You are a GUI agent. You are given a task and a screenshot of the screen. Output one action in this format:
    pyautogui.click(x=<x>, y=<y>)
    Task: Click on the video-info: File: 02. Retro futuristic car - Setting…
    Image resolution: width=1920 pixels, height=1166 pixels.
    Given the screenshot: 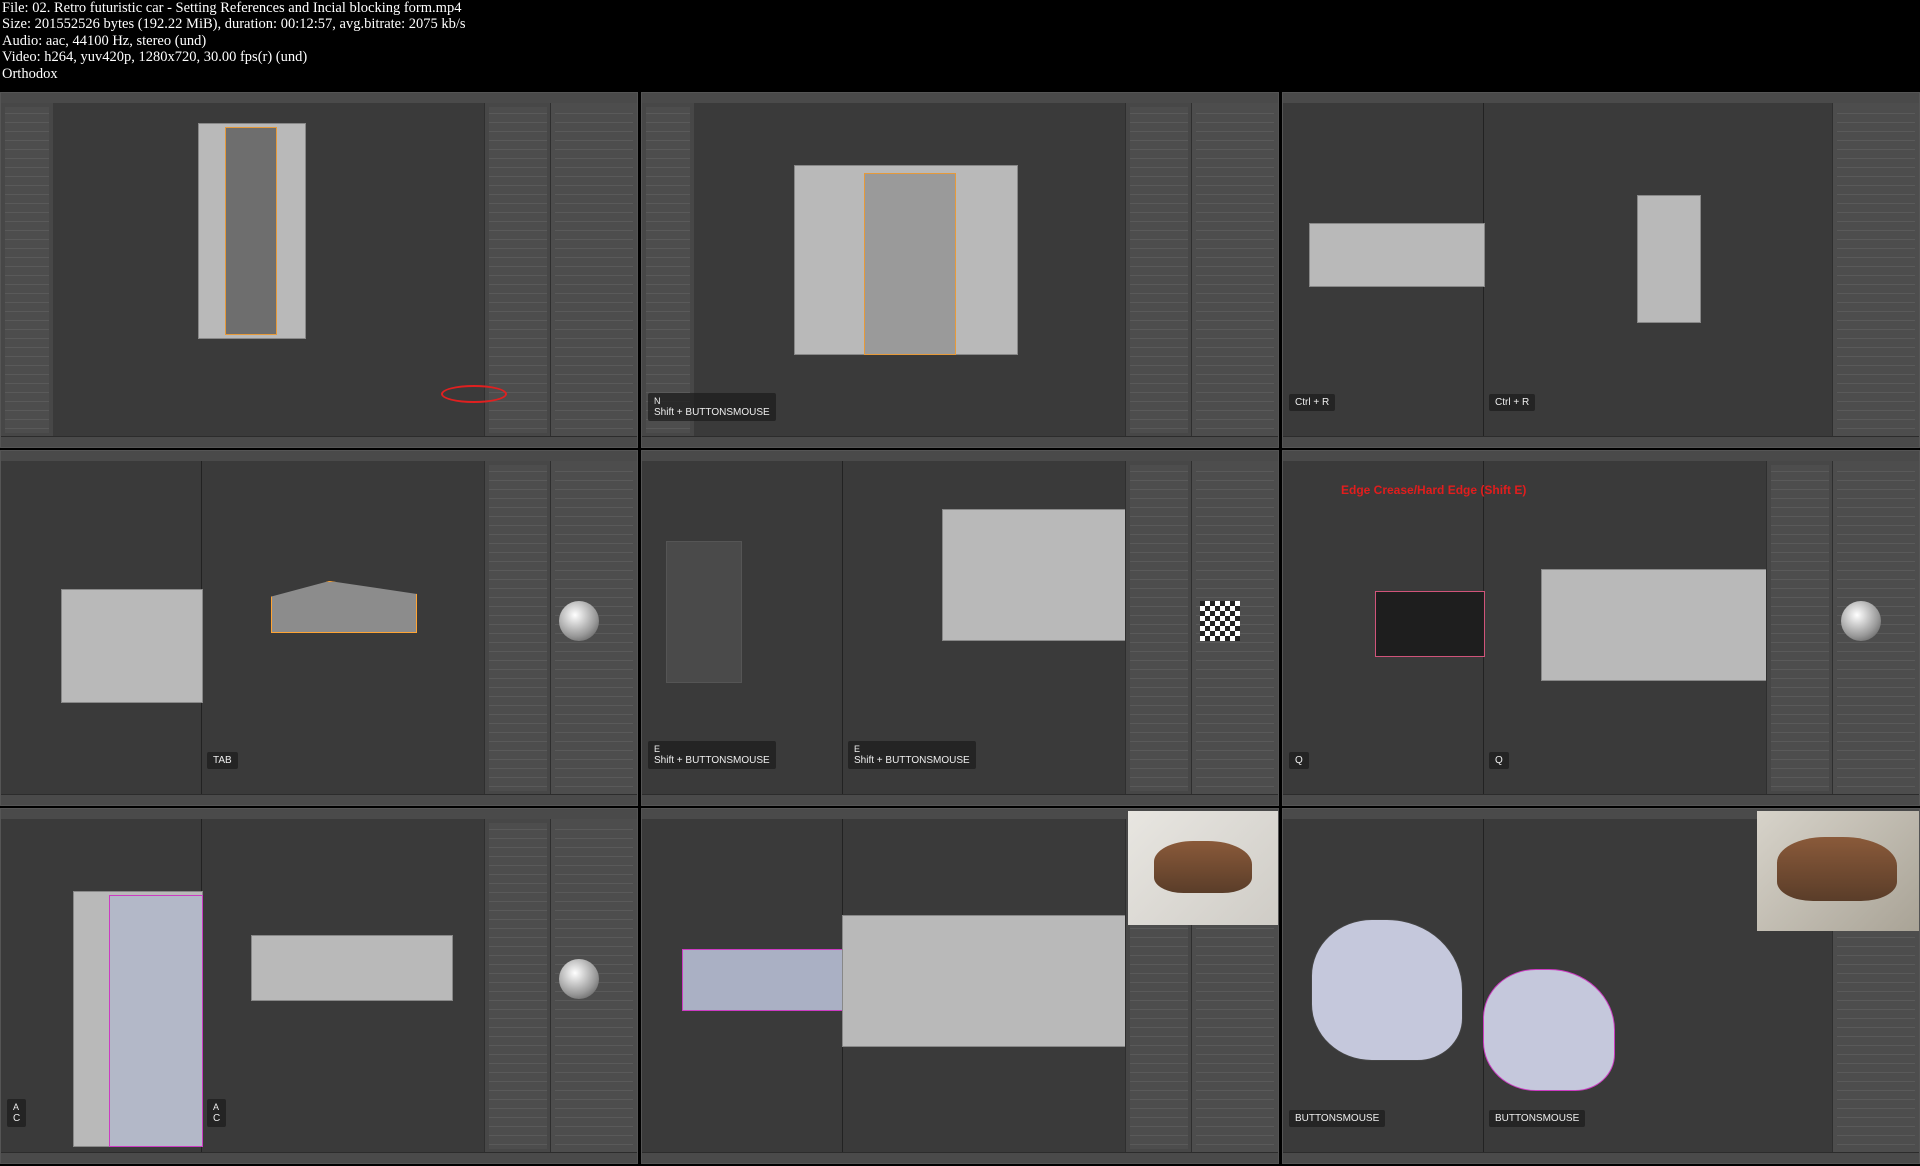 What is the action you would take?
    pyautogui.click(x=960, y=46)
    